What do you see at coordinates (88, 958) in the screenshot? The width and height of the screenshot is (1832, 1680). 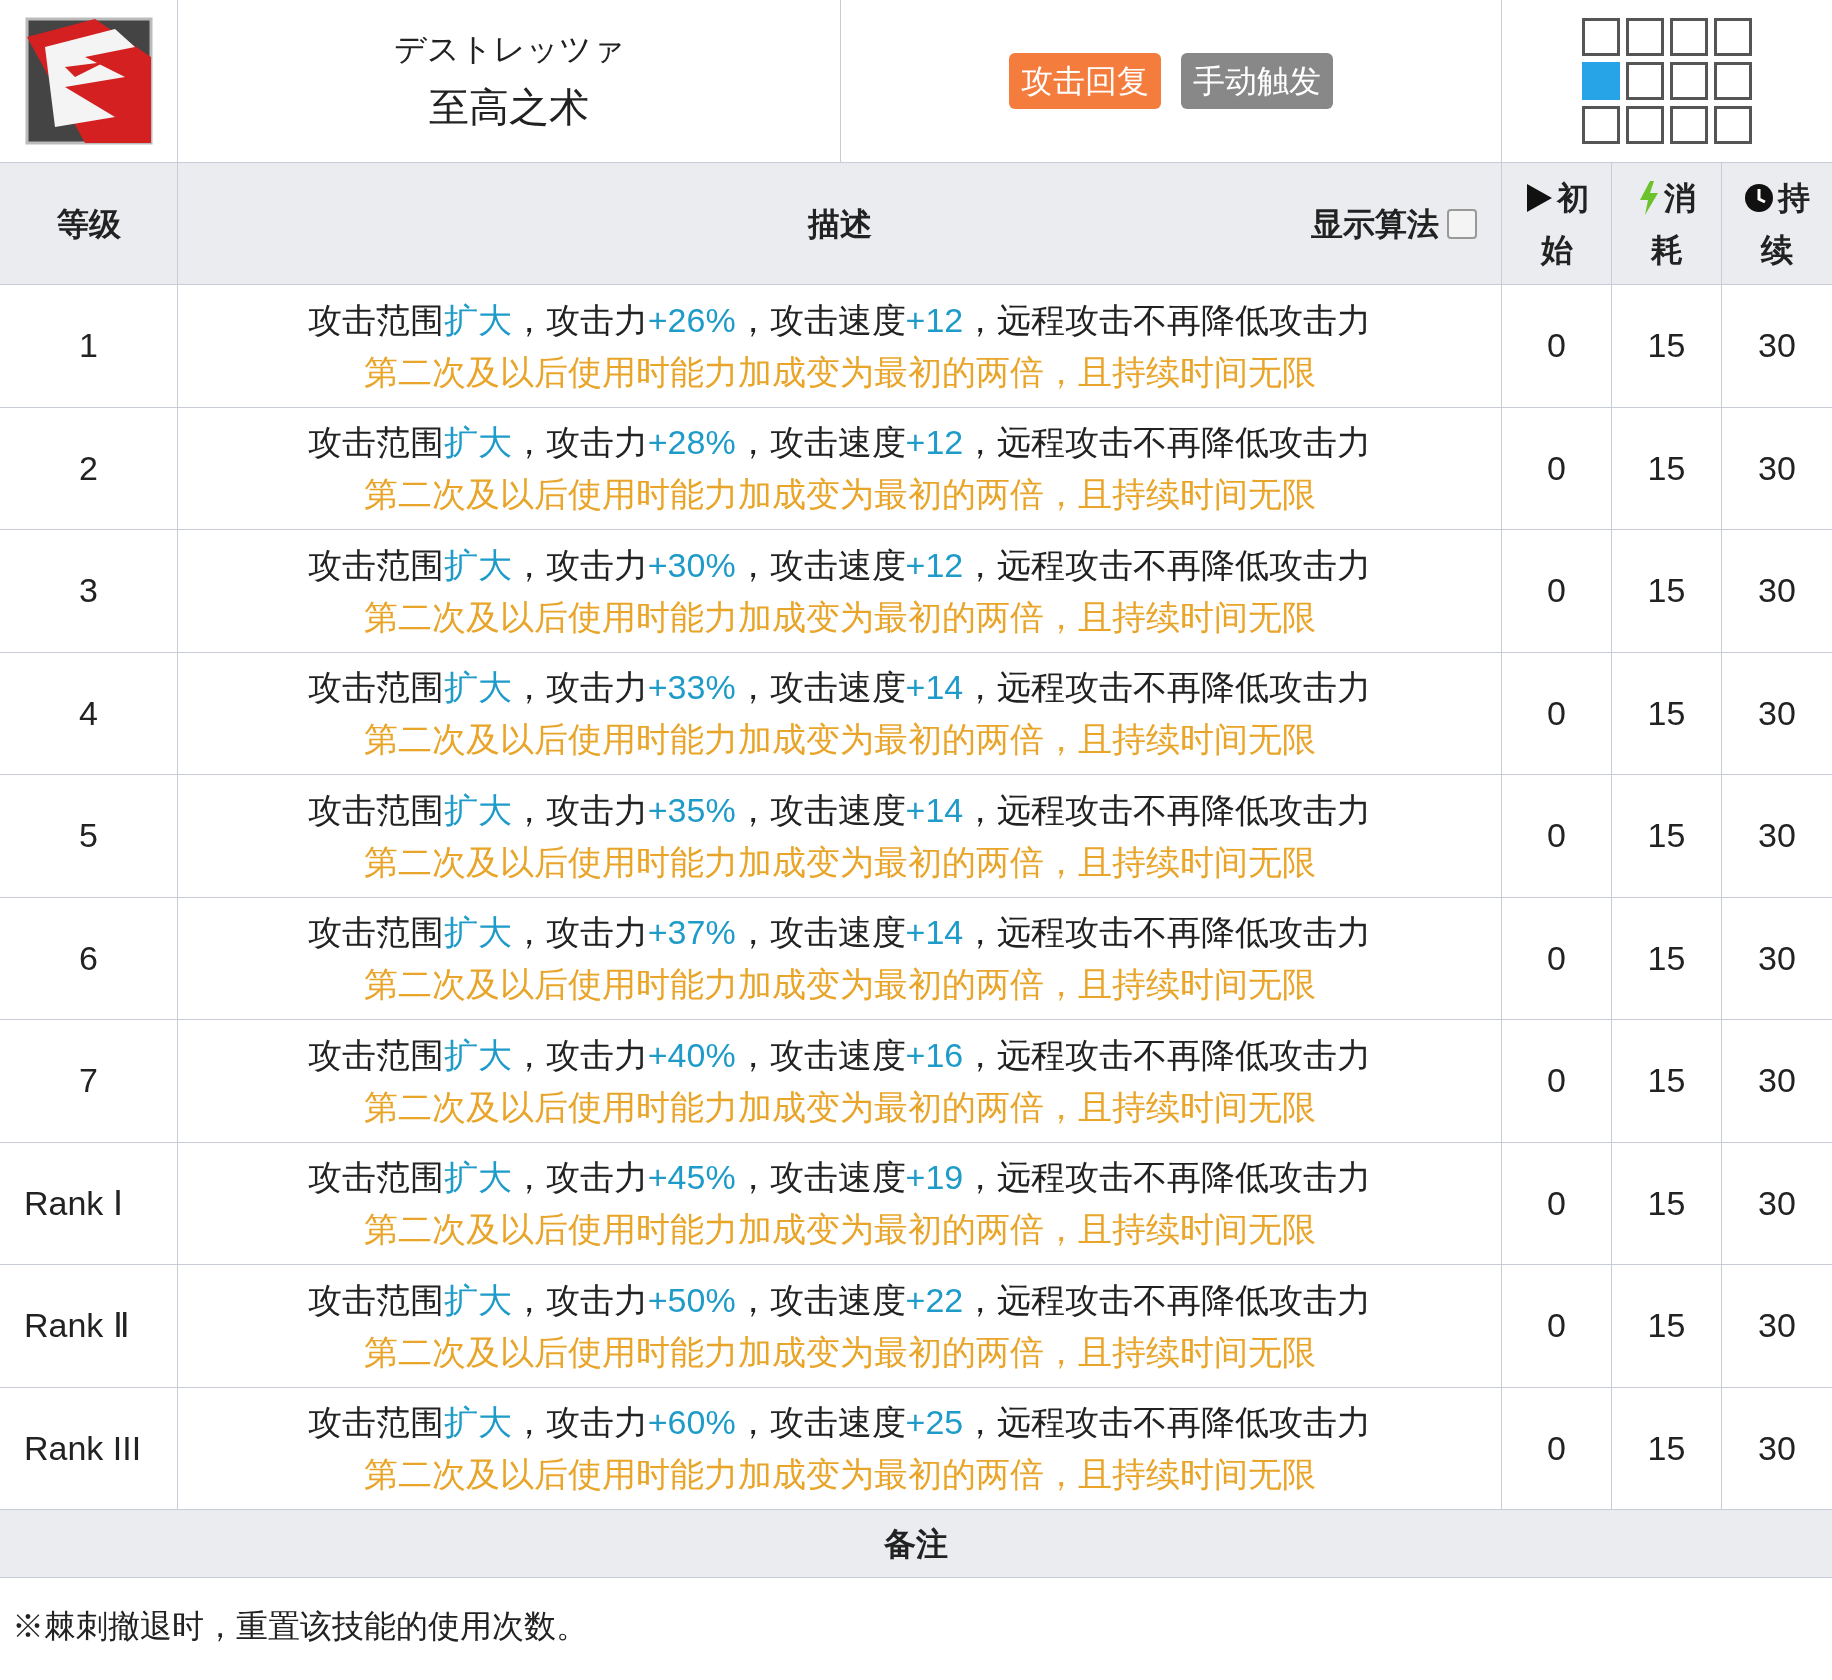 I see `level-cell-text: 6` at bounding box center [88, 958].